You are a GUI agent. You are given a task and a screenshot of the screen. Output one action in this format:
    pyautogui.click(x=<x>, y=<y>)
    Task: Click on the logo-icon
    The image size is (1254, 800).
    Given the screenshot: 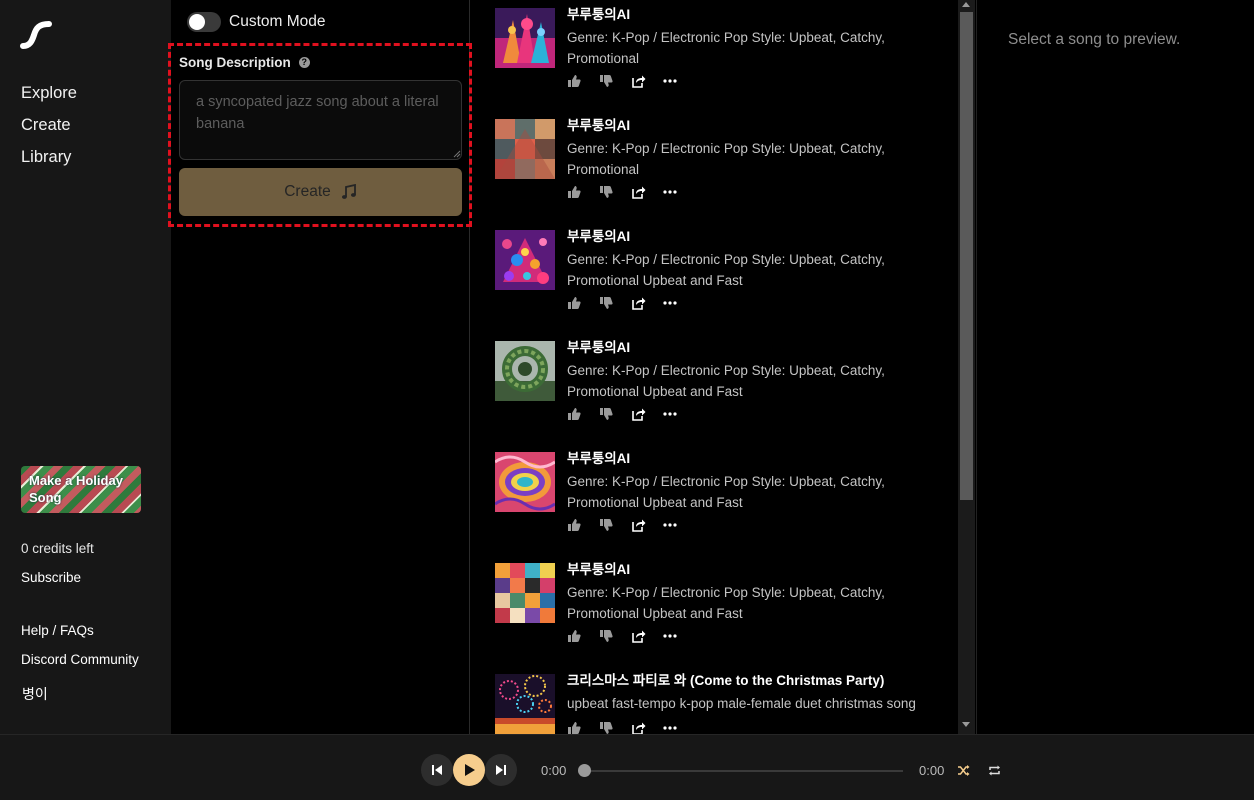 What is the action you would take?
    pyautogui.click(x=36, y=35)
    